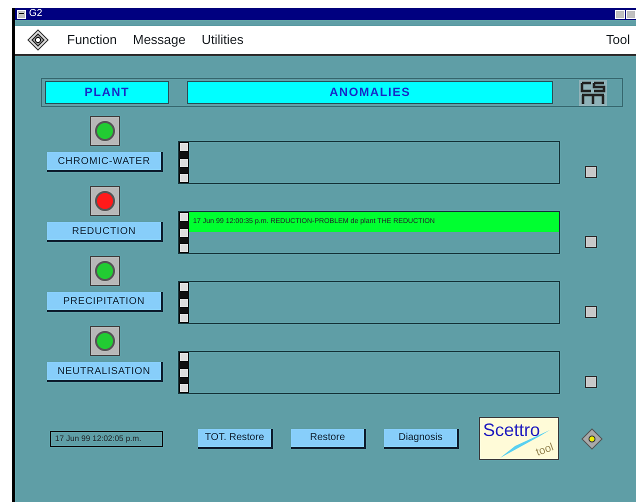 The width and height of the screenshot is (636, 502). What do you see at coordinates (105, 162) in the screenshot?
I see `plant-button: CHROMIC-WATER` at bounding box center [105, 162].